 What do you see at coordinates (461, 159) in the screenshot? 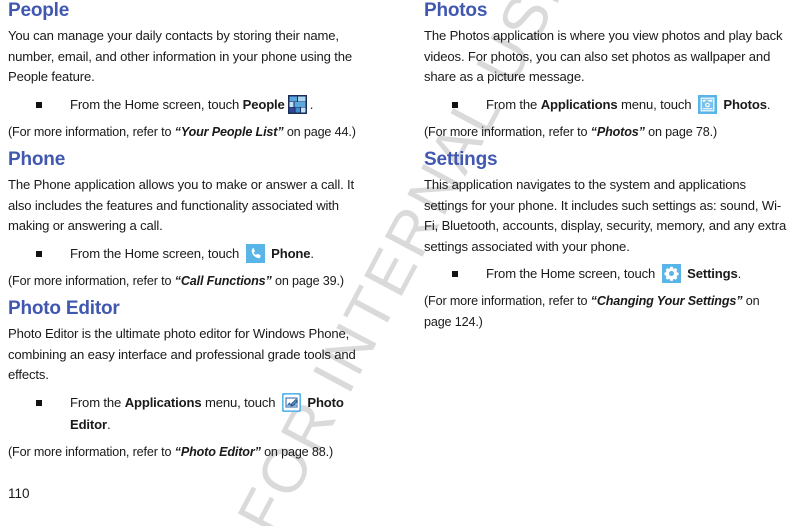
I see `heading-settings: Settings` at bounding box center [461, 159].